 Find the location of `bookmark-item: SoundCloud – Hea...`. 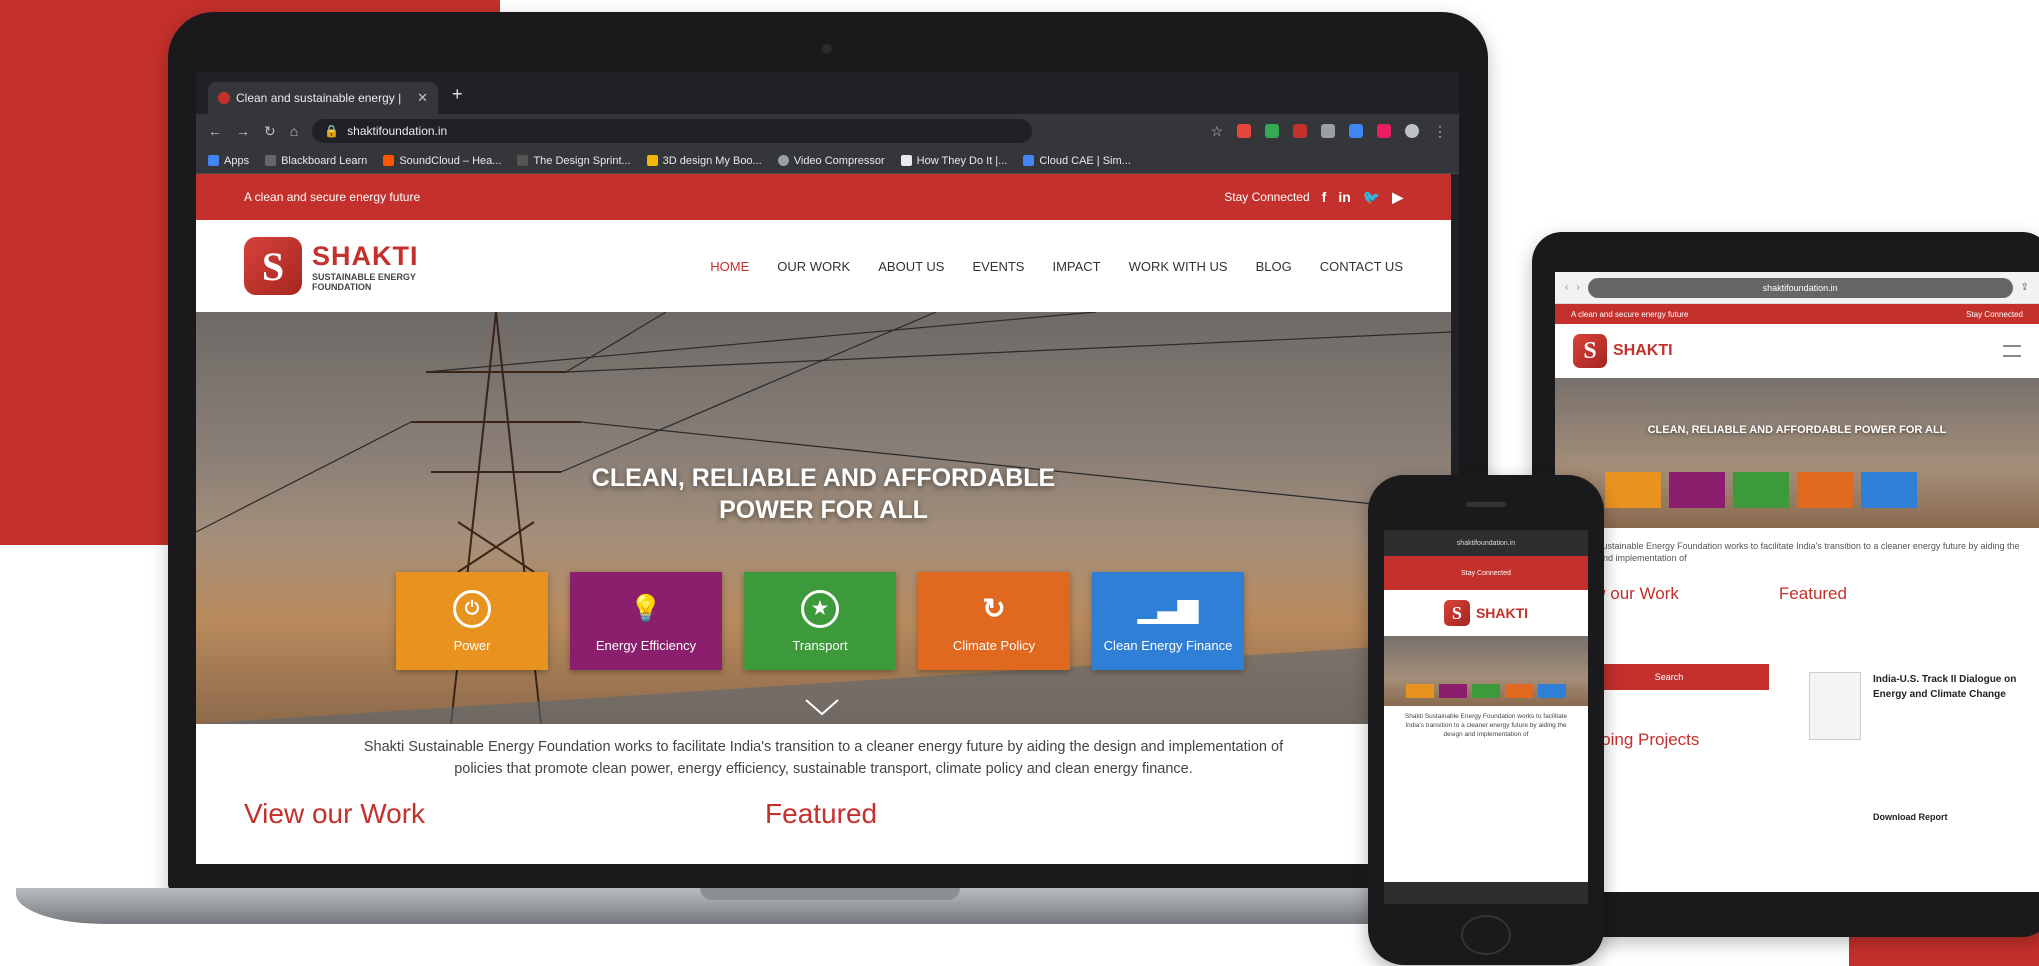

bookmark-item: SoundCloud – Hea... is located at coordinates (442, 161).